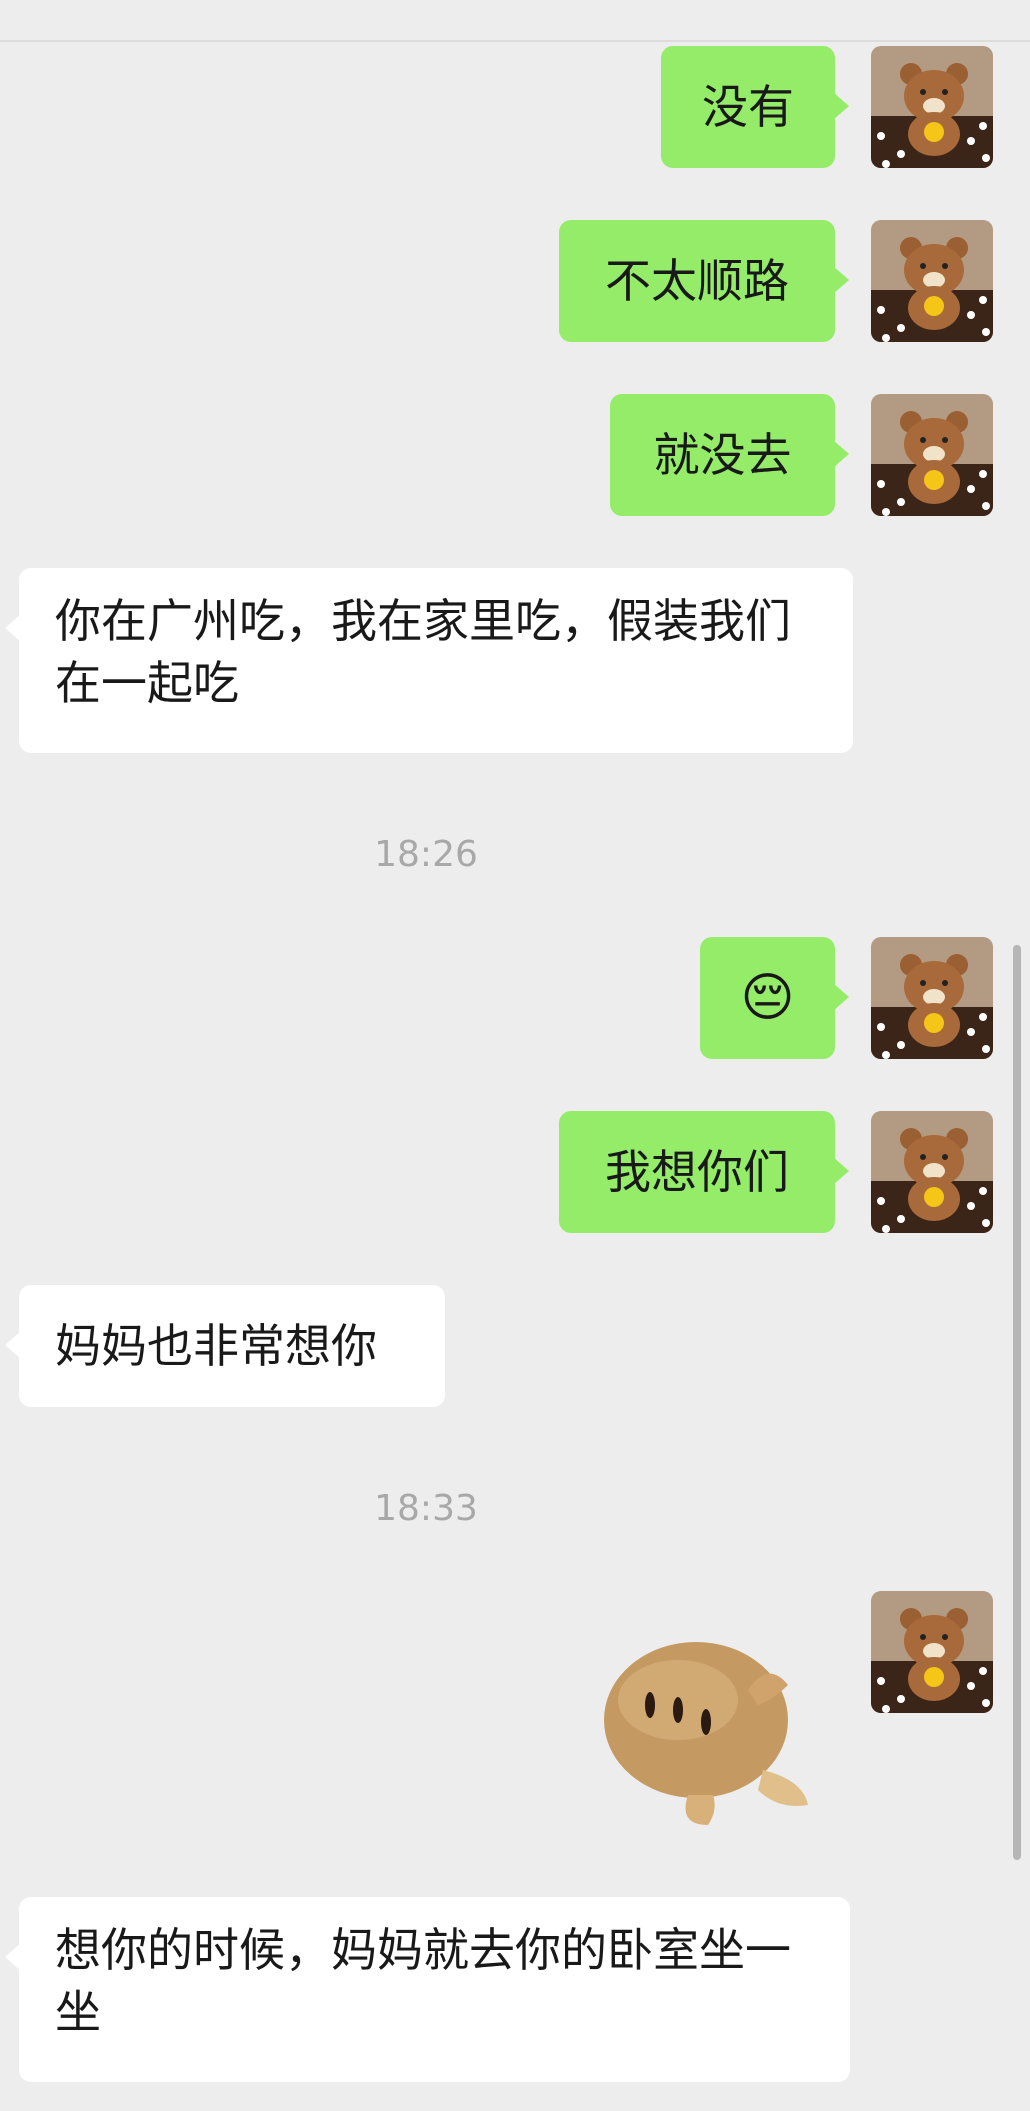 This screenshot has height=2111, width=1030. What do you see at coordinates (1017, 1402) in the screenshot?
I see `scrollbar` at bounding box center [1017, 1402].